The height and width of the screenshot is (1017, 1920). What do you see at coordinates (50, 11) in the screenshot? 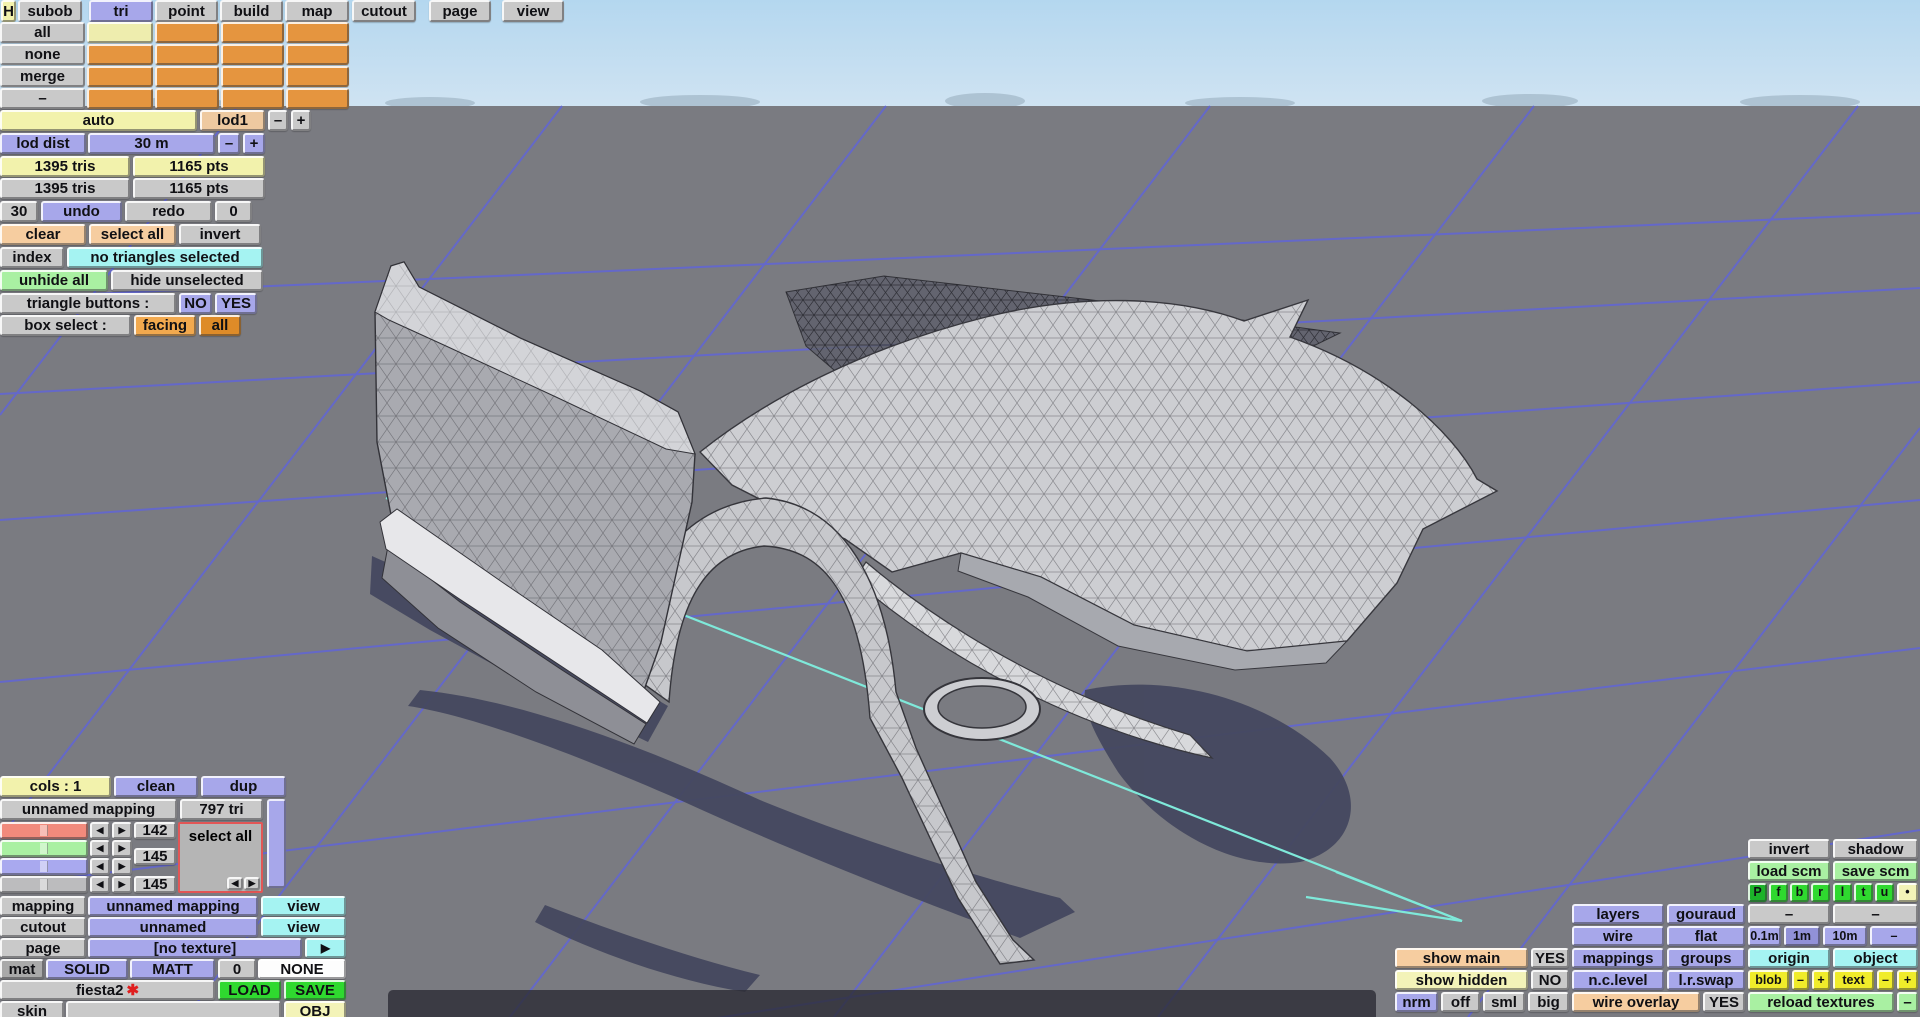
I see `menu-item-subob: subob` at bounding box center [50, 11].